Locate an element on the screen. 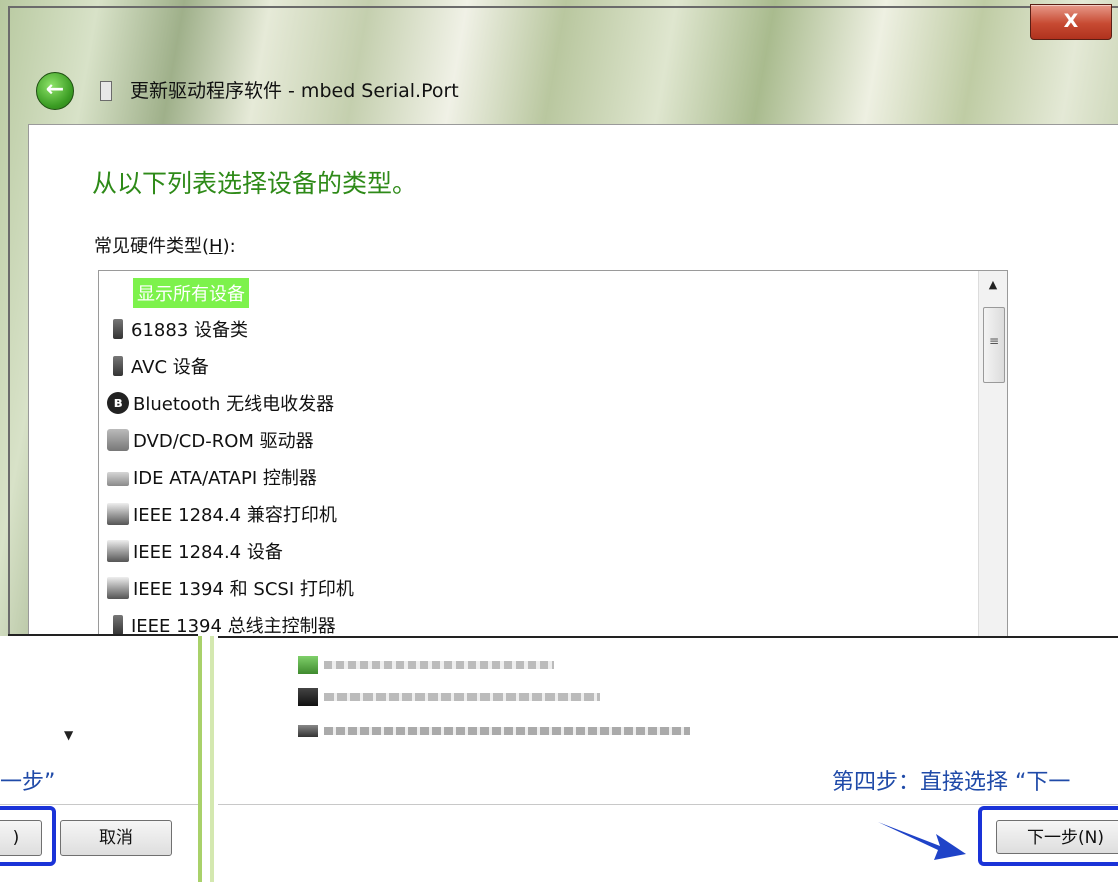 This screenshot has width=1118, height=882. bluetooth-icon: ʙ is located at coordinates (118, 403).